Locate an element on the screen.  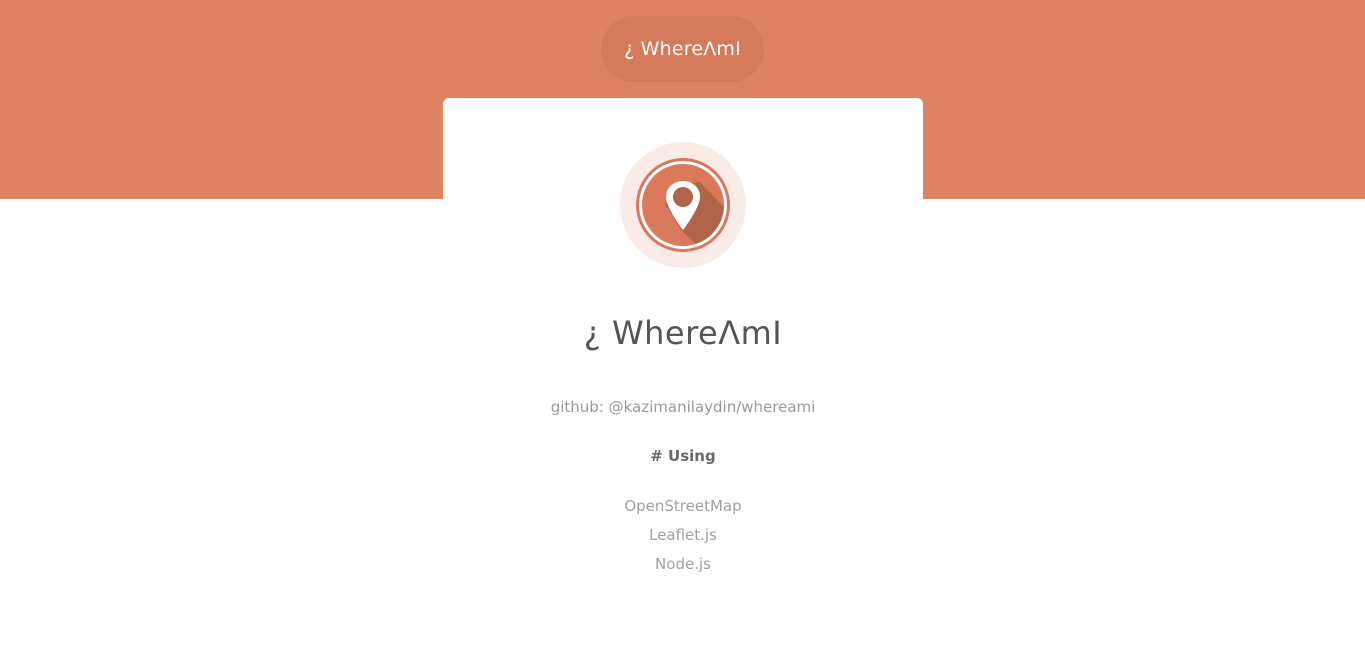
technology-list: OpenStreetMap Leaflet.js Node.js is located at coordinates (683, 539).